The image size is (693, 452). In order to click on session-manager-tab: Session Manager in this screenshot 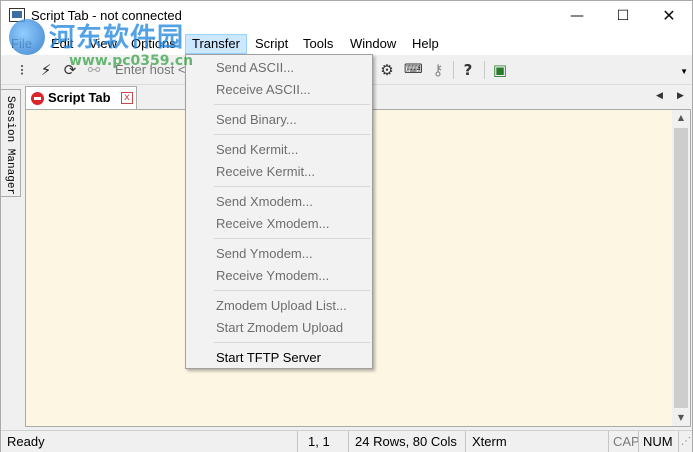, I will do `click(11, 143)`.